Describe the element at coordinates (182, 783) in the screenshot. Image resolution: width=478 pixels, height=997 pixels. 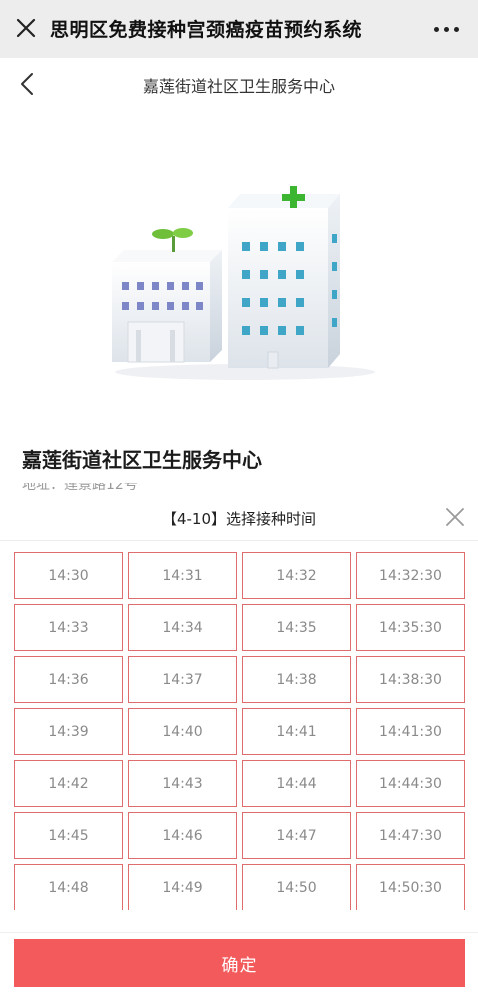
I see `time-slot: 14:43` at that location.